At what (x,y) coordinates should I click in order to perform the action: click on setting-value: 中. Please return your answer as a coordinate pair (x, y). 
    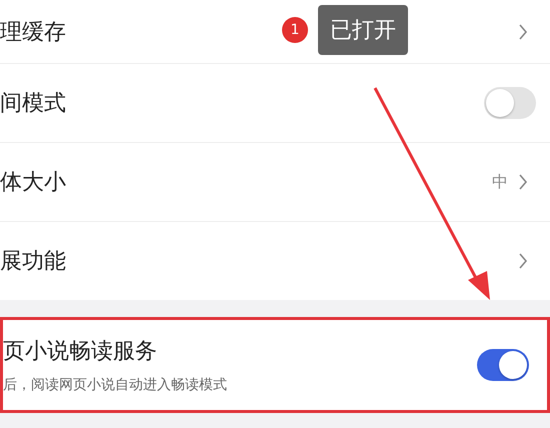
    Looking at the image, I should click on (500, 182).